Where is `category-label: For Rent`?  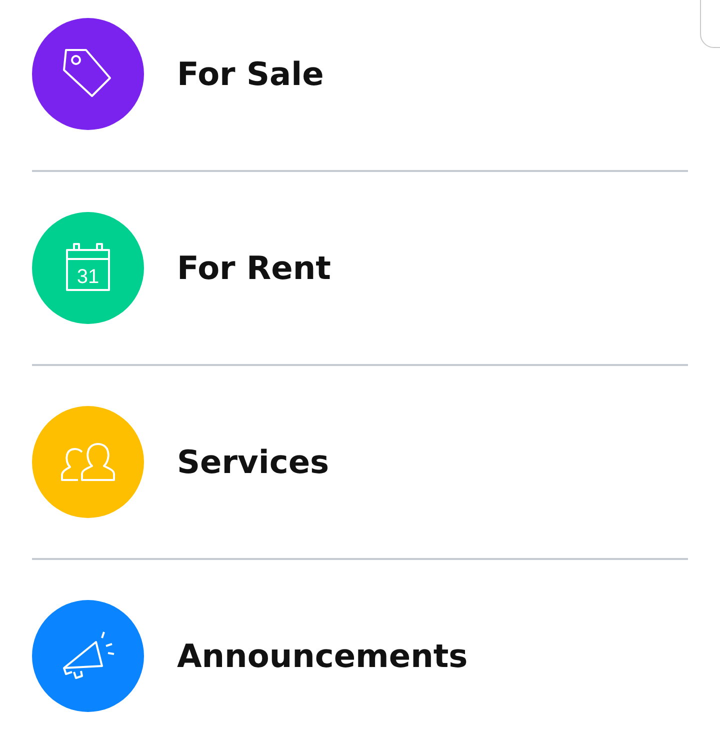
category-label: For Rent is located at coordinates (254, 268).